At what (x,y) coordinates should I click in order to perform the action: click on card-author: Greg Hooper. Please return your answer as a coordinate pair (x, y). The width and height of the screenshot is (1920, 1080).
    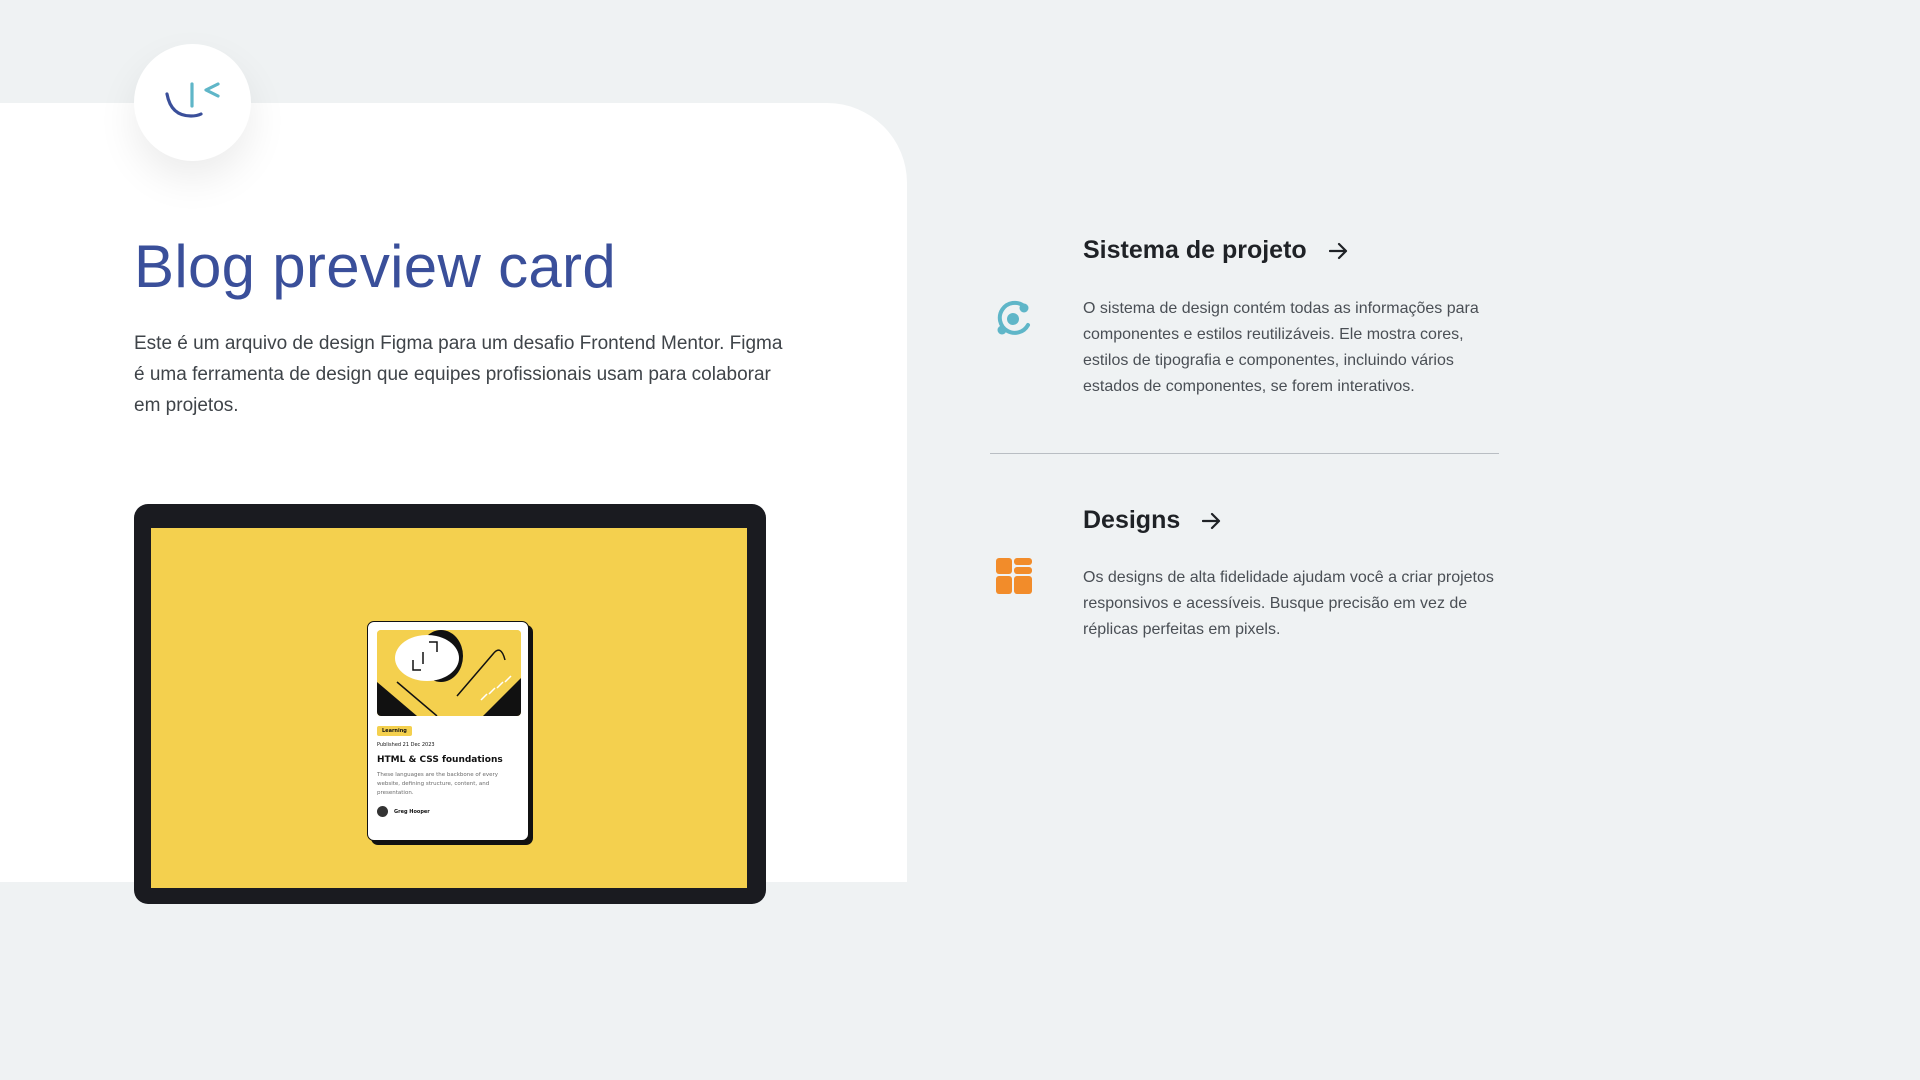
    Looking at the image, I should click on (448, 811).